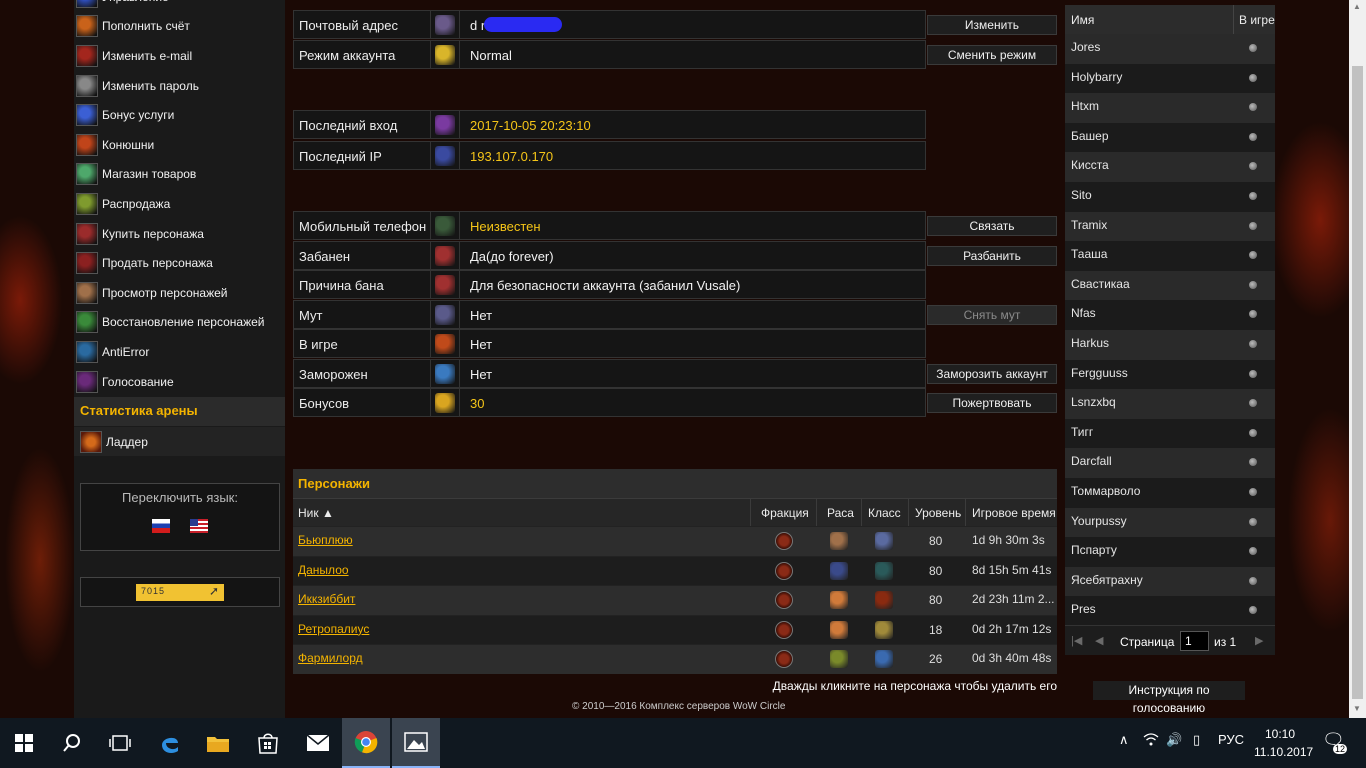 This screenshot has height=768, width=1366. I want to click on sidebar-item-ladder: Ладдер, so click(179, 441).